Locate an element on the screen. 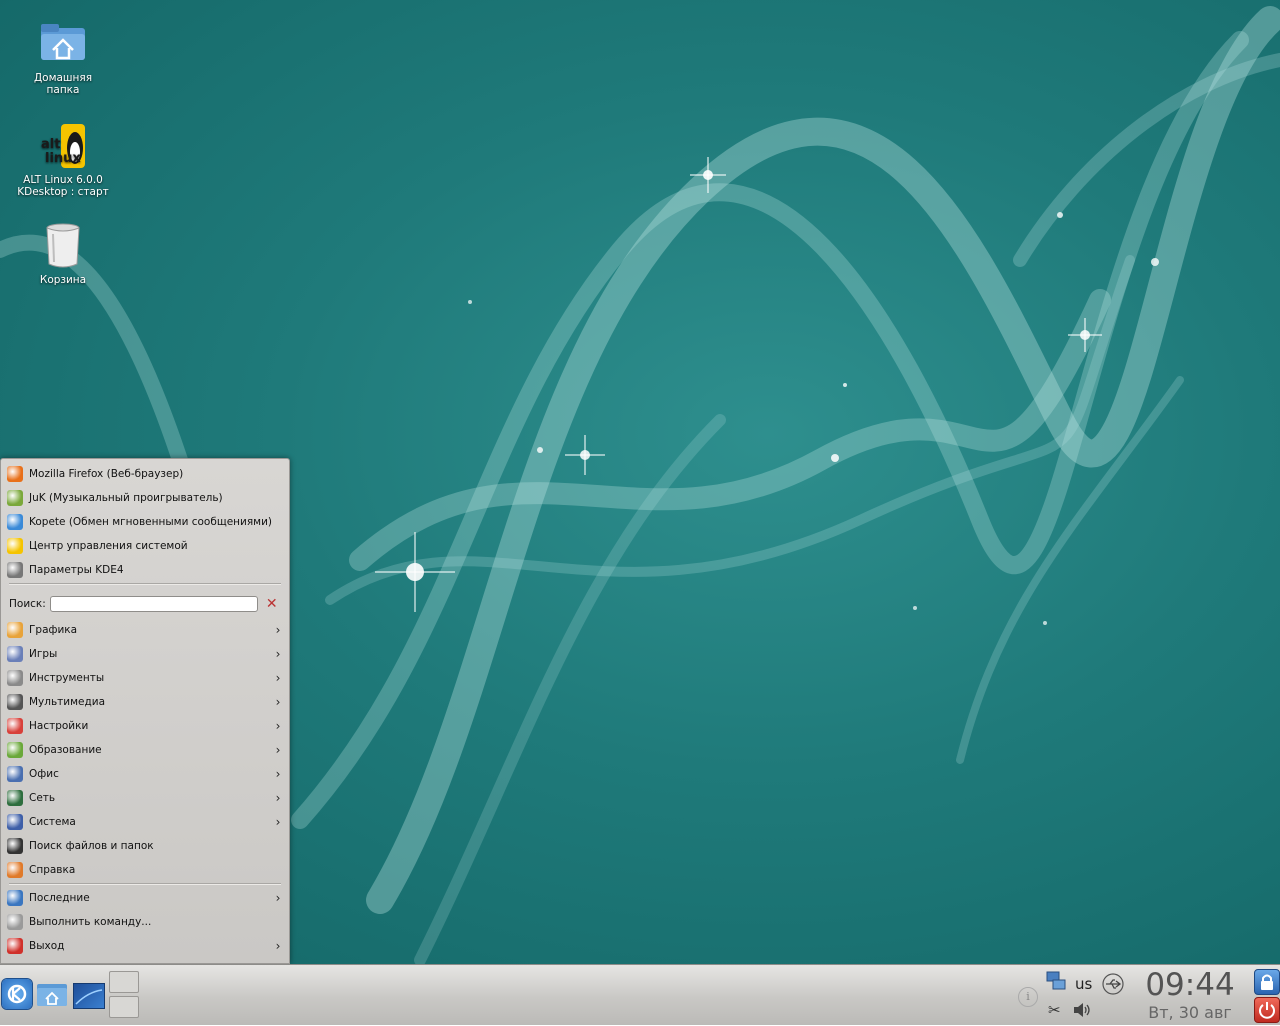 This screenshot has width=1280, height=1026. speaker-icon is located at coordinates (1082, 1010).